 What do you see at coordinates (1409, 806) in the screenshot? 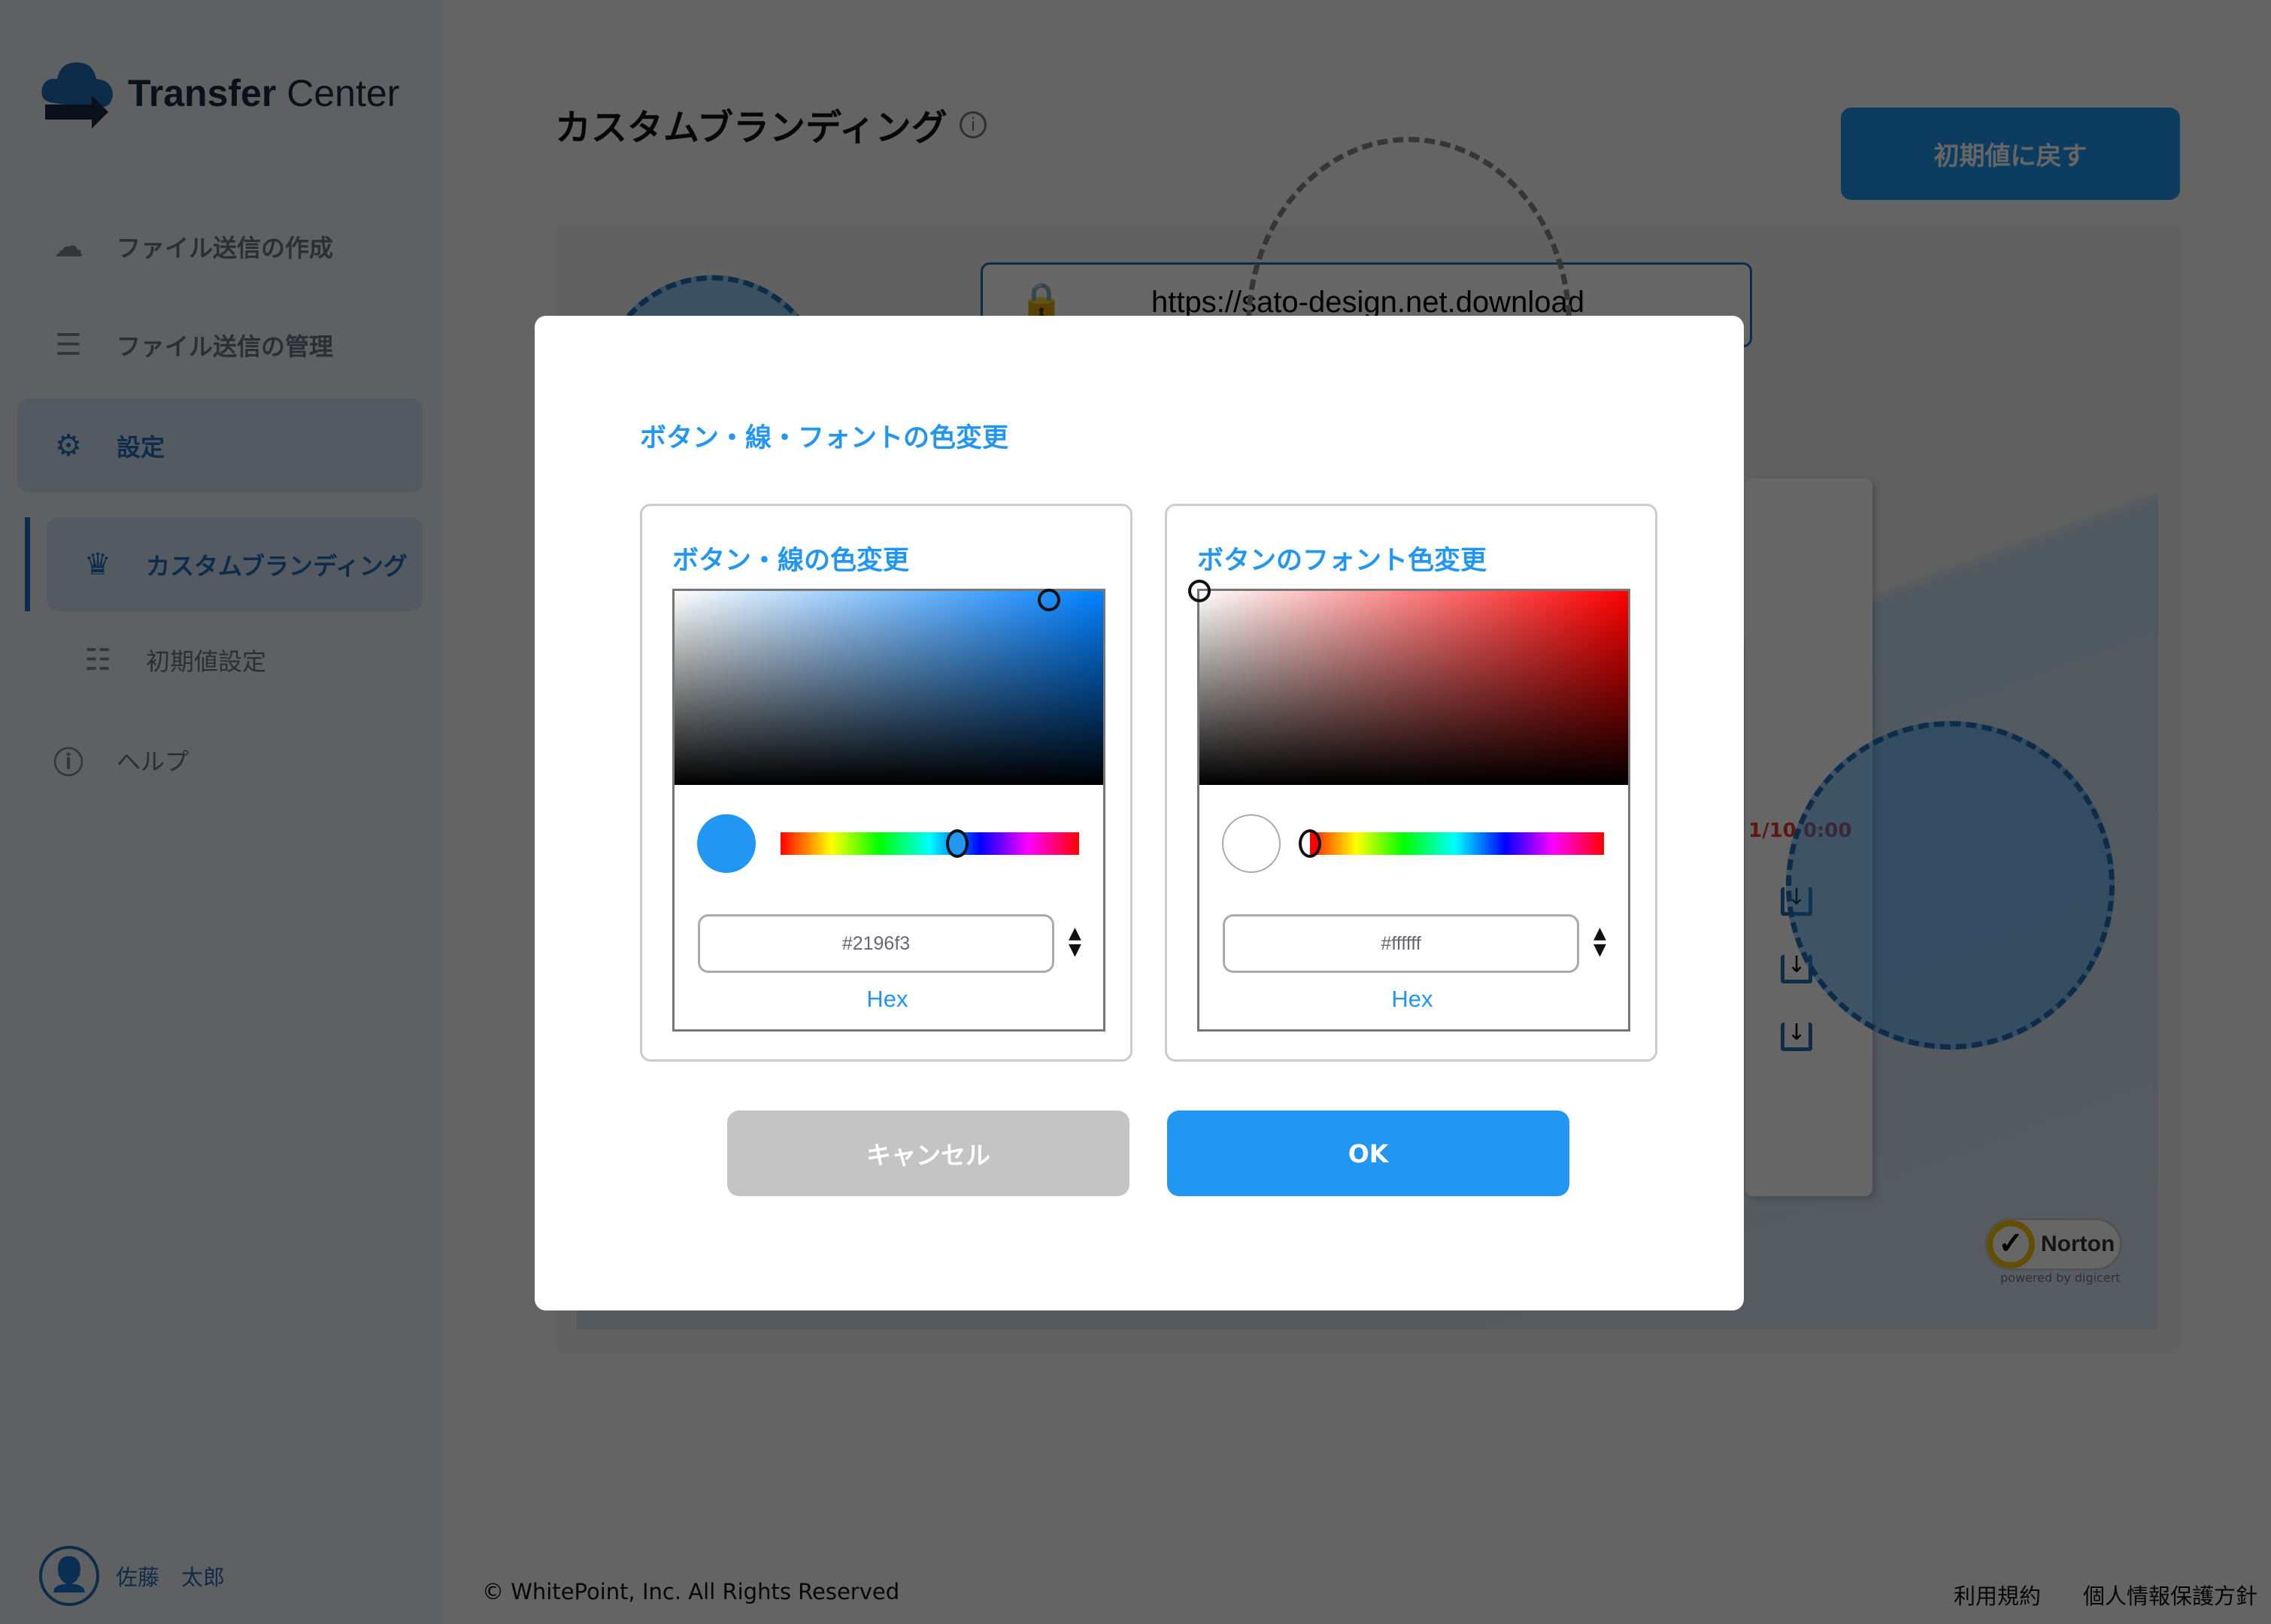
I see `color-picker: #ffffff ▲ ▼ Hex` at bounding box center [1409, 806].